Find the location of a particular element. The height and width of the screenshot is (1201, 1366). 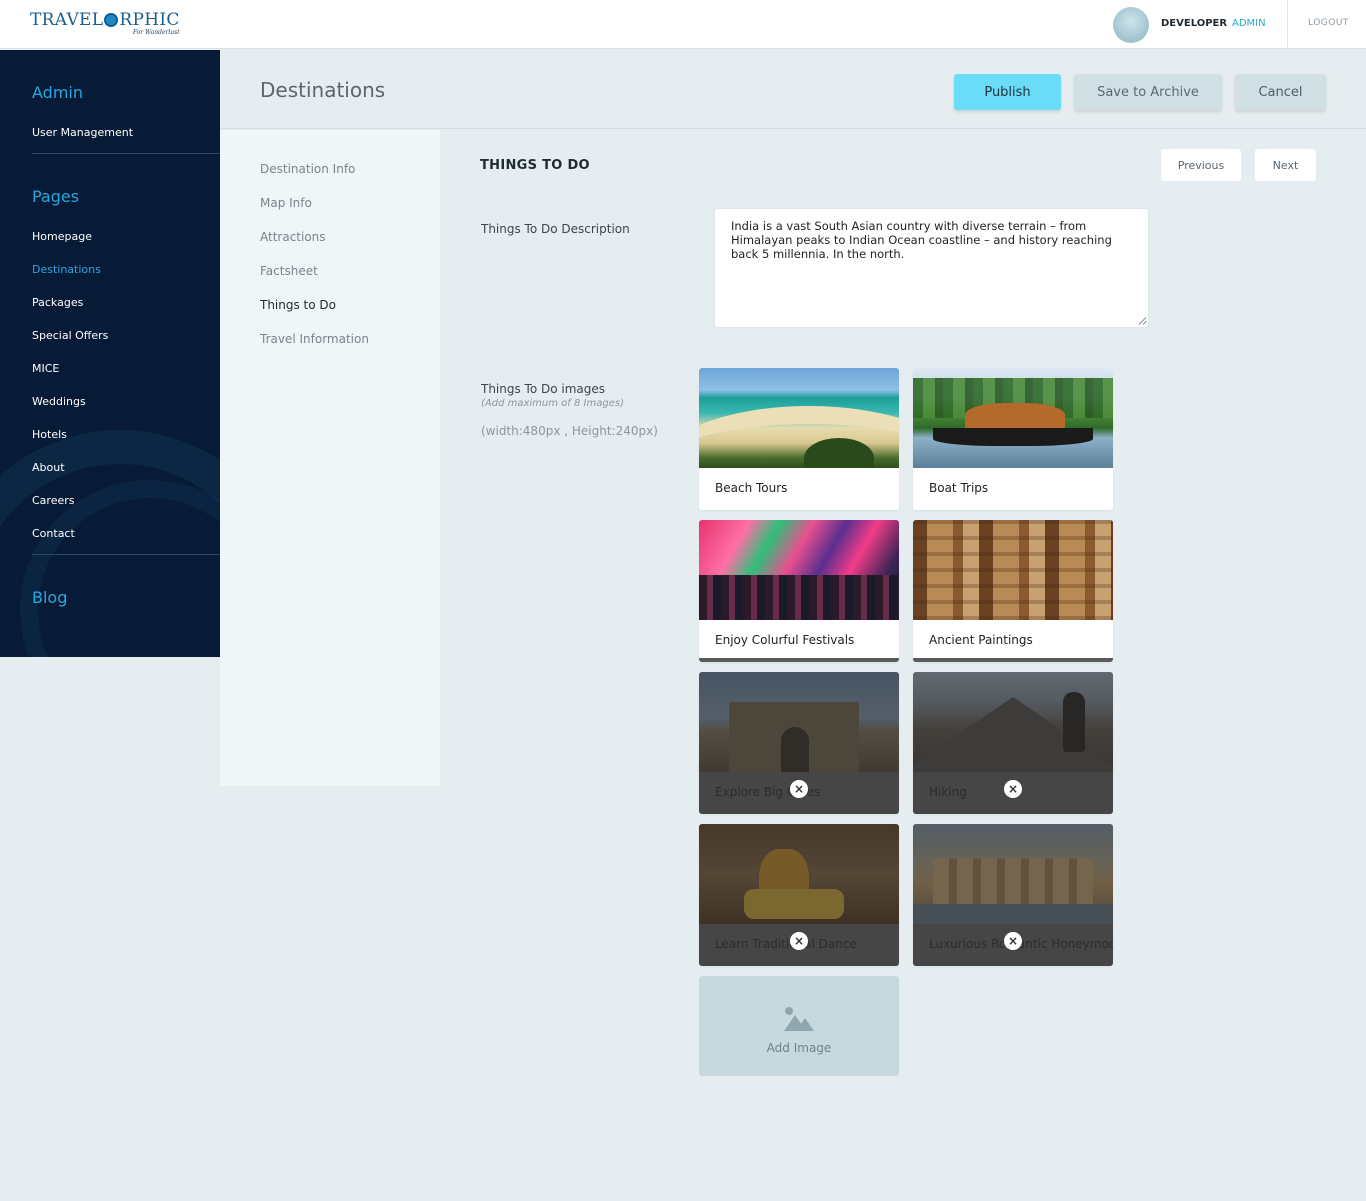

brand-logo: TRAVEL RPHIC For Wanderlust is located at coordinates (105, 23).